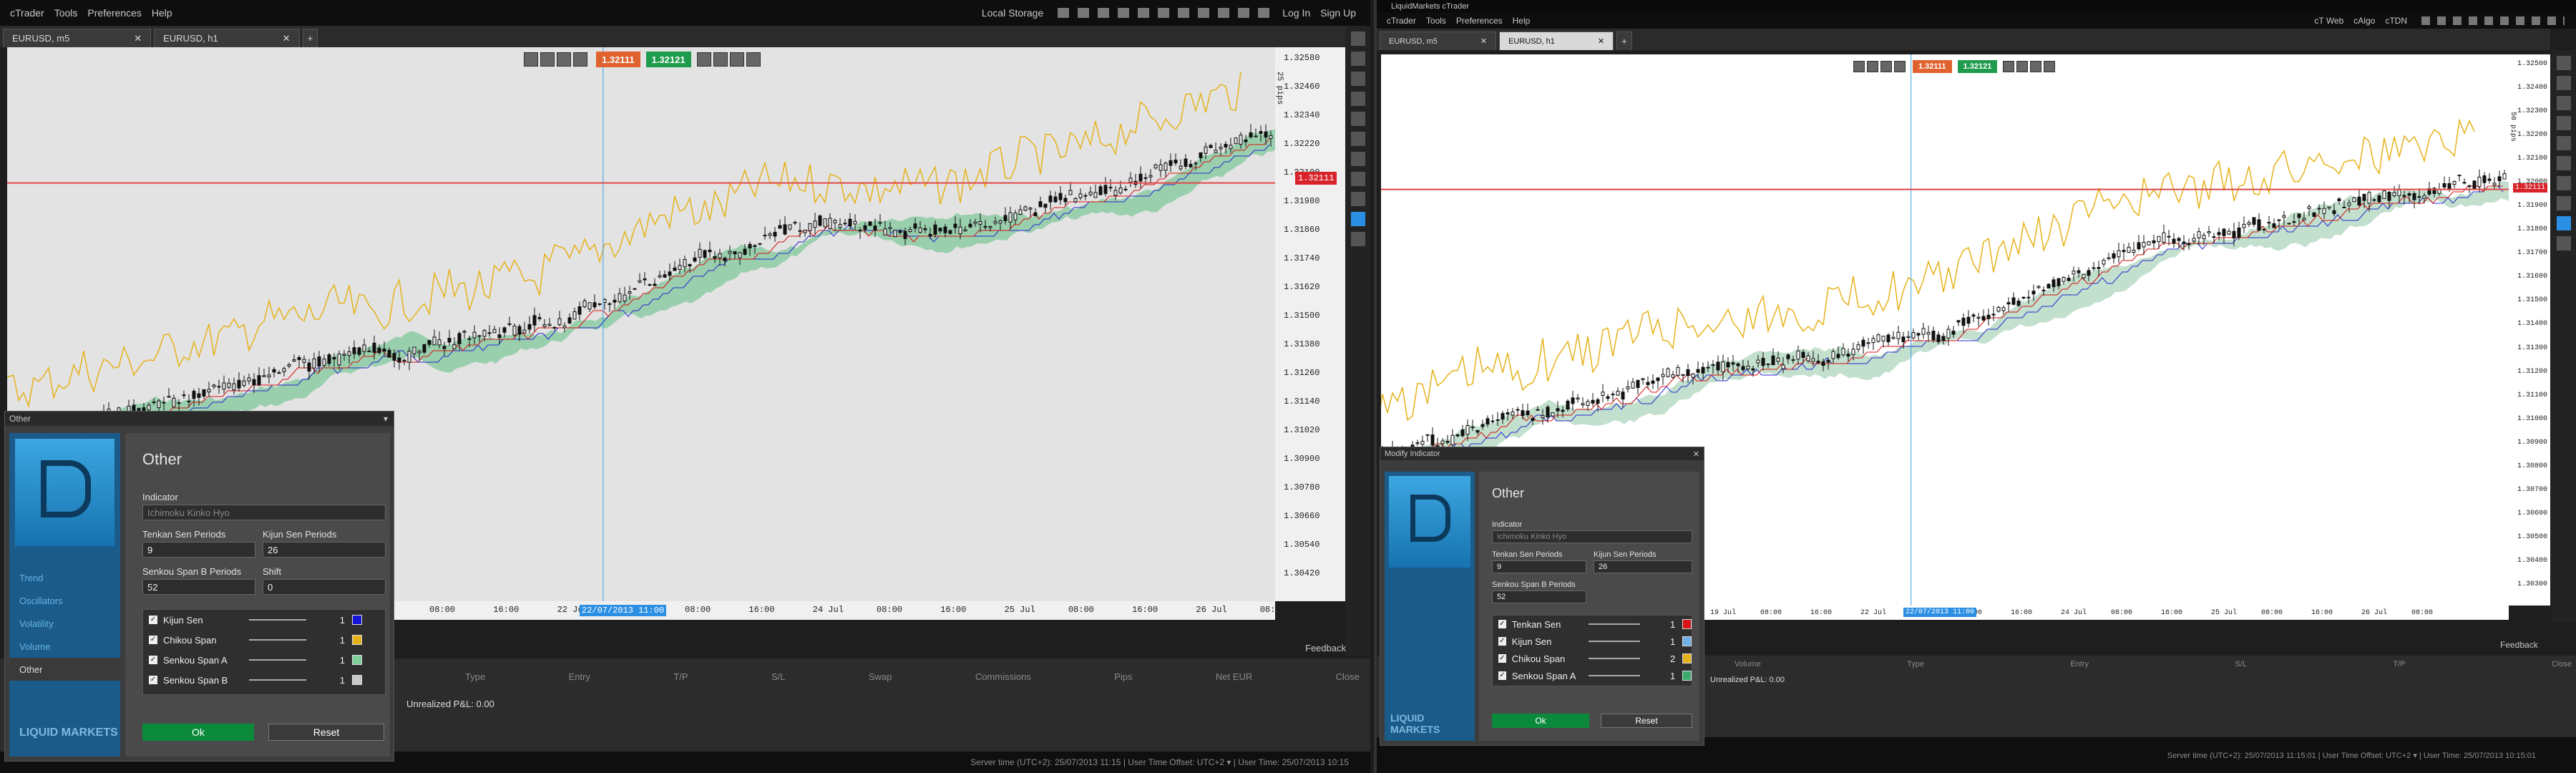 Image resolution: width=2576 pixels, height=773 pixels. What do you see at coordinates (1123, 676) in the screenshot?
I see `col-pips: Pips` at bounding box center [1123, 676].